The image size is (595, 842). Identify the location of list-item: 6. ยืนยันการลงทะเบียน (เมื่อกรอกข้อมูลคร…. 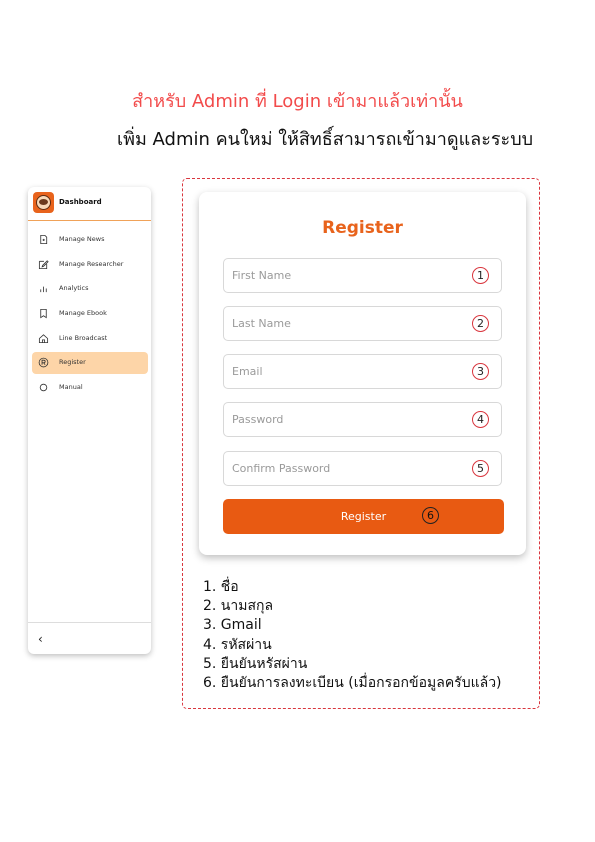
(352, 683).